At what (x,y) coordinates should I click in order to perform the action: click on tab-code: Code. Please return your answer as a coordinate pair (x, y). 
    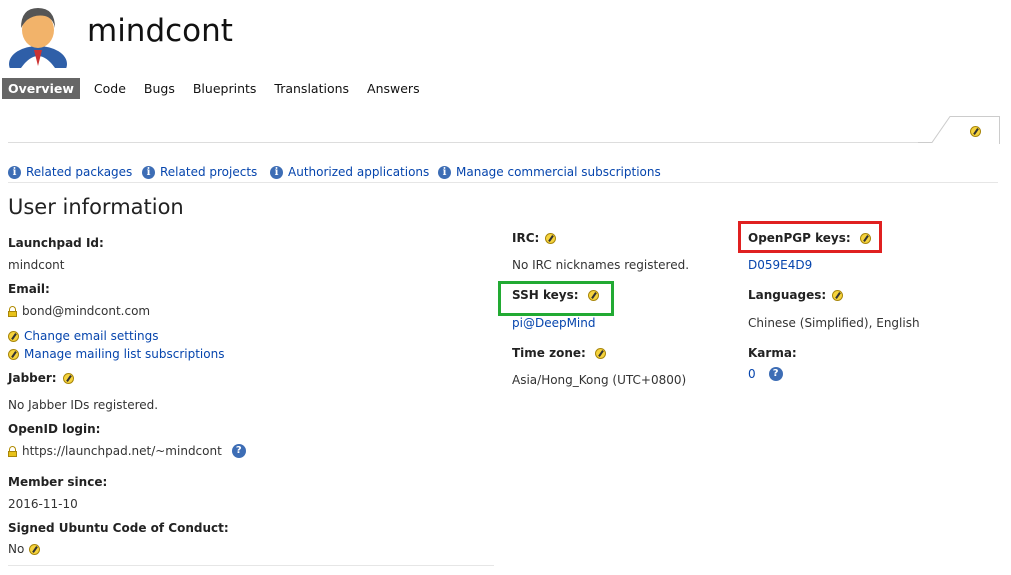
    Looking at the image, I should click on (110, 88).